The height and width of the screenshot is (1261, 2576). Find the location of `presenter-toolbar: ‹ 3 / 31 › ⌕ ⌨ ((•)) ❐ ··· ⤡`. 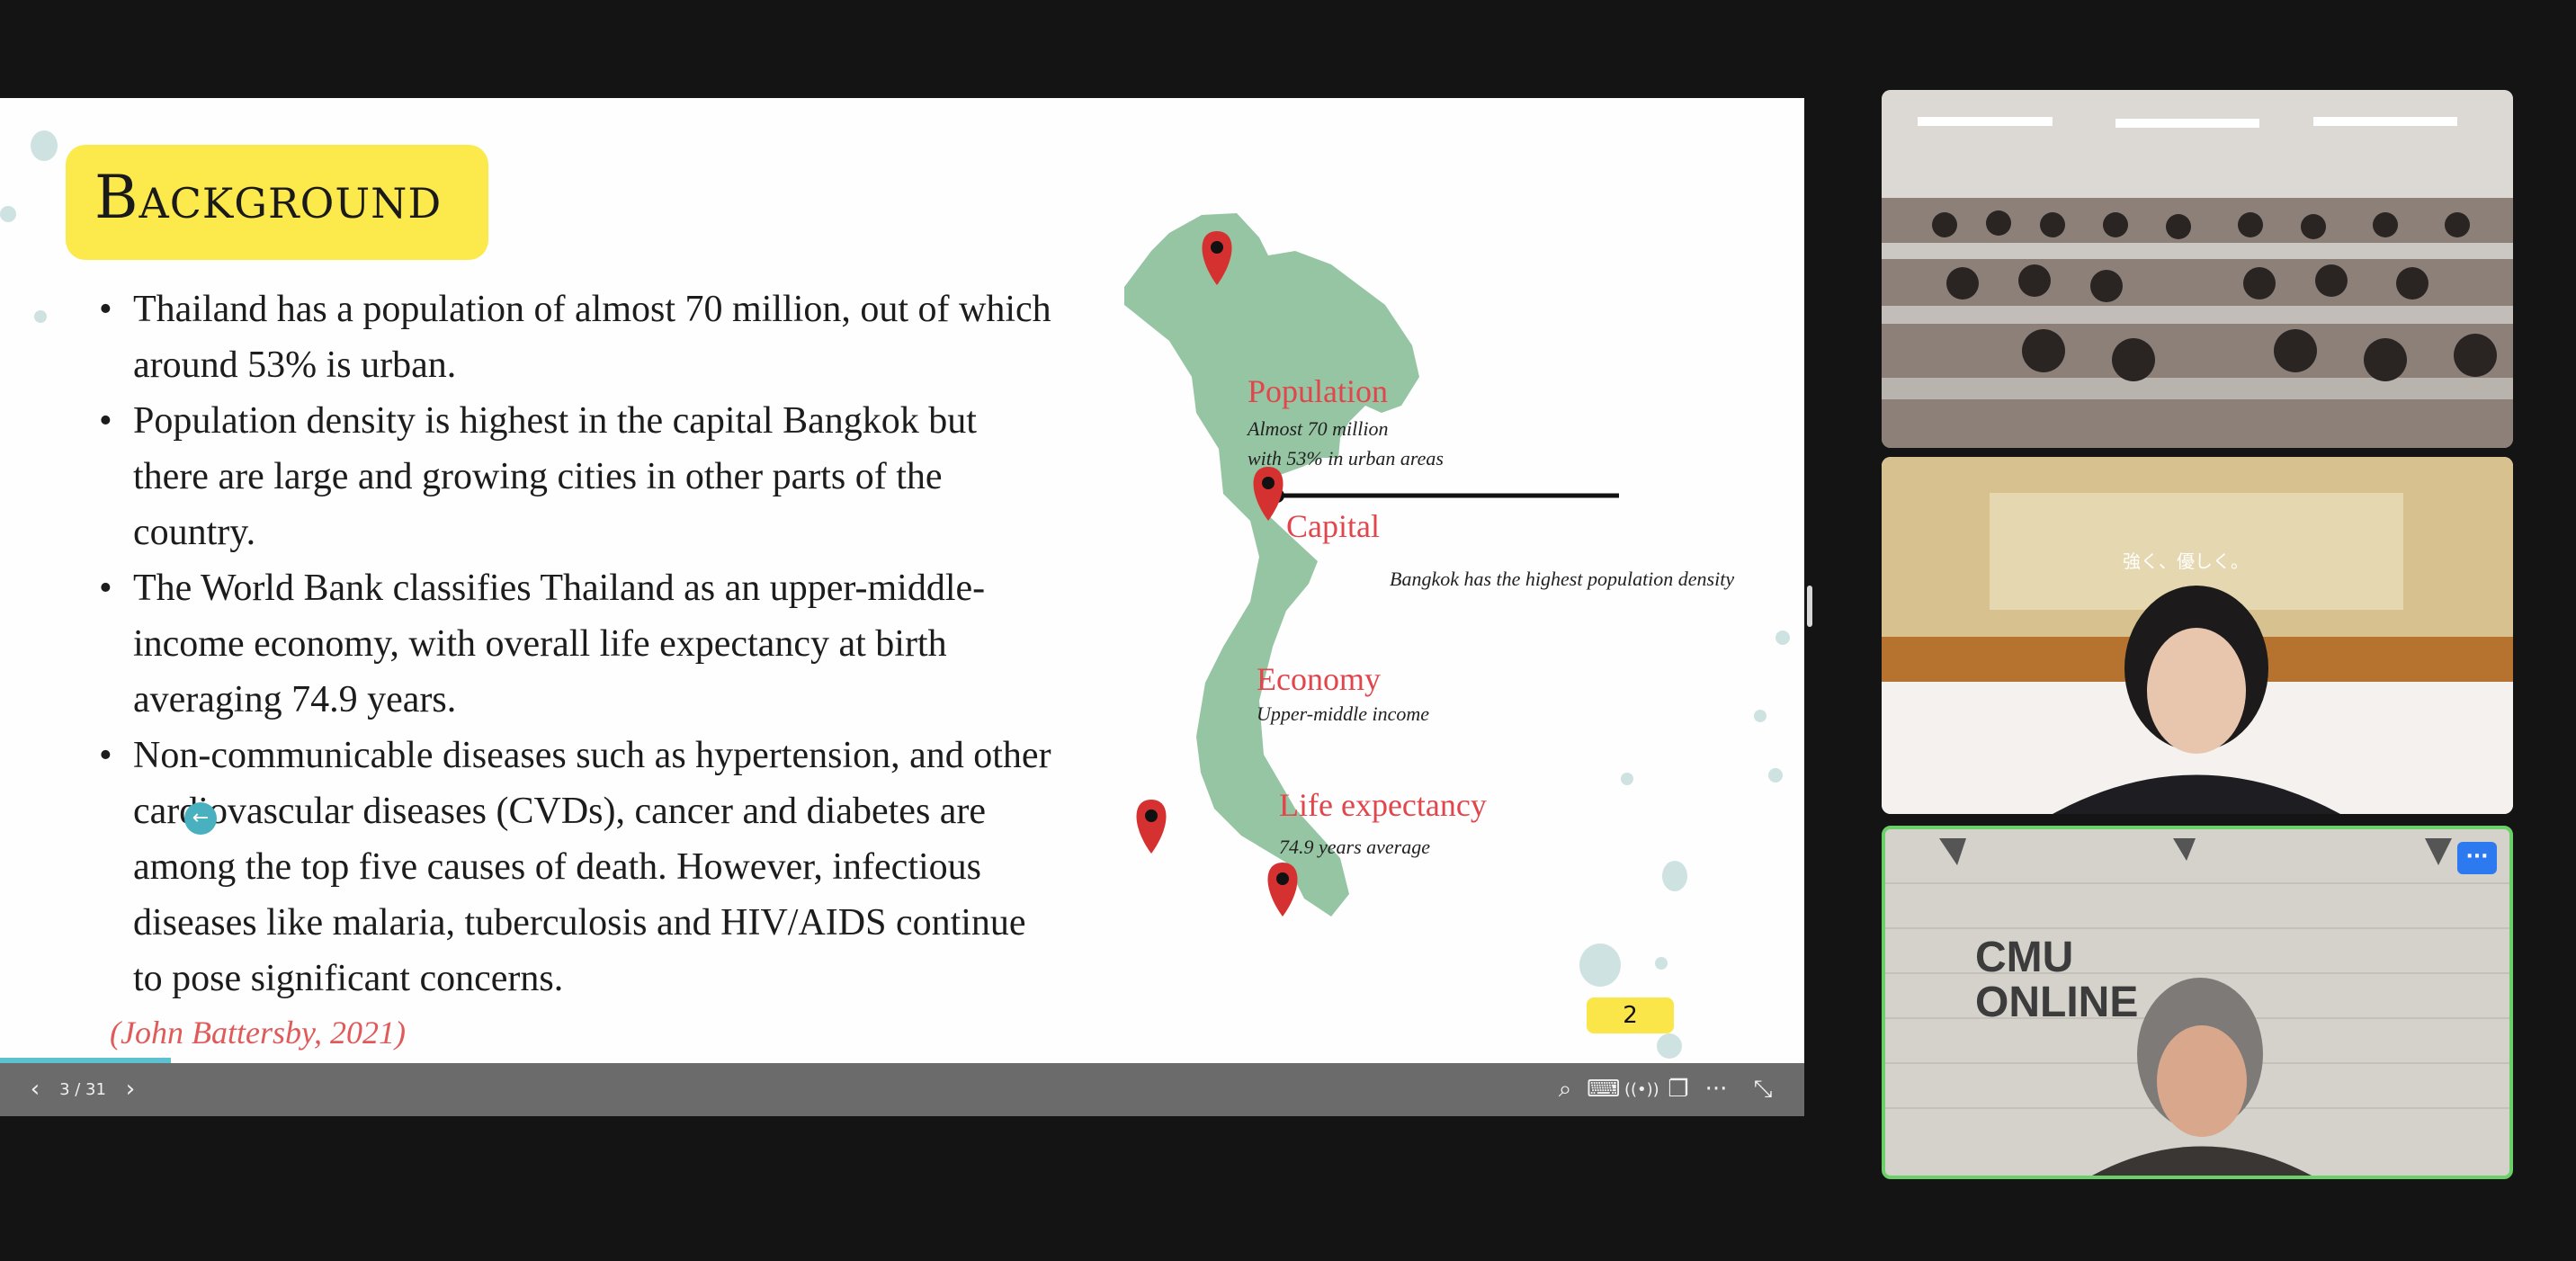

presenter-toolbar: ‹ 3 / 31 › ⌕ ⌨ ((•)) ❐ ··· ⤡ is located at coordinates (902, 1089).